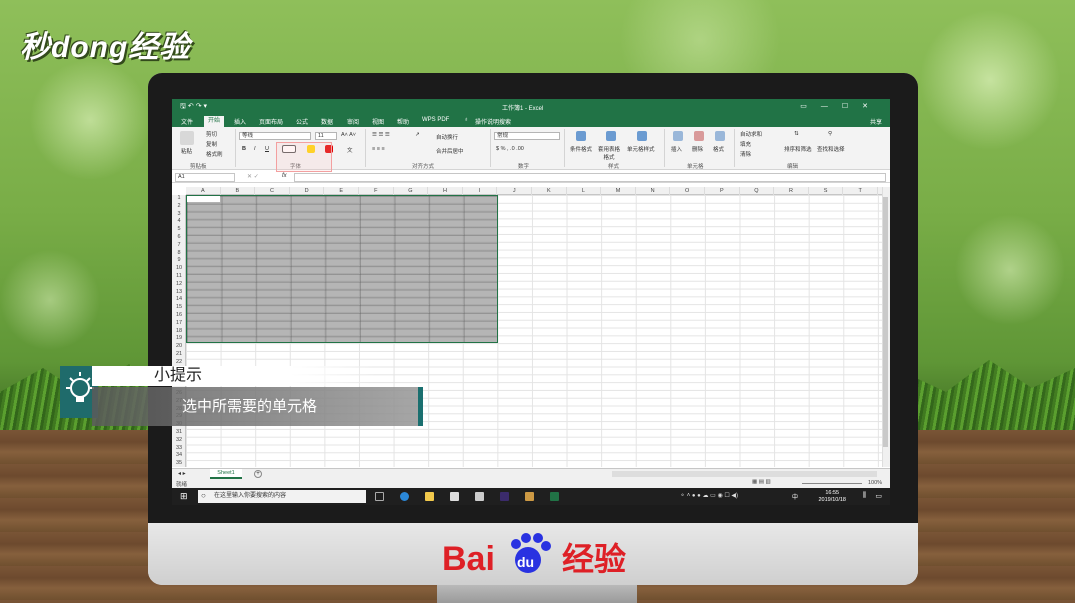 The image size is (1075, 603). Describe the element at coordinates (184, 496) in the screenshot. I see `windows-start-icon: ⊞` at that location.